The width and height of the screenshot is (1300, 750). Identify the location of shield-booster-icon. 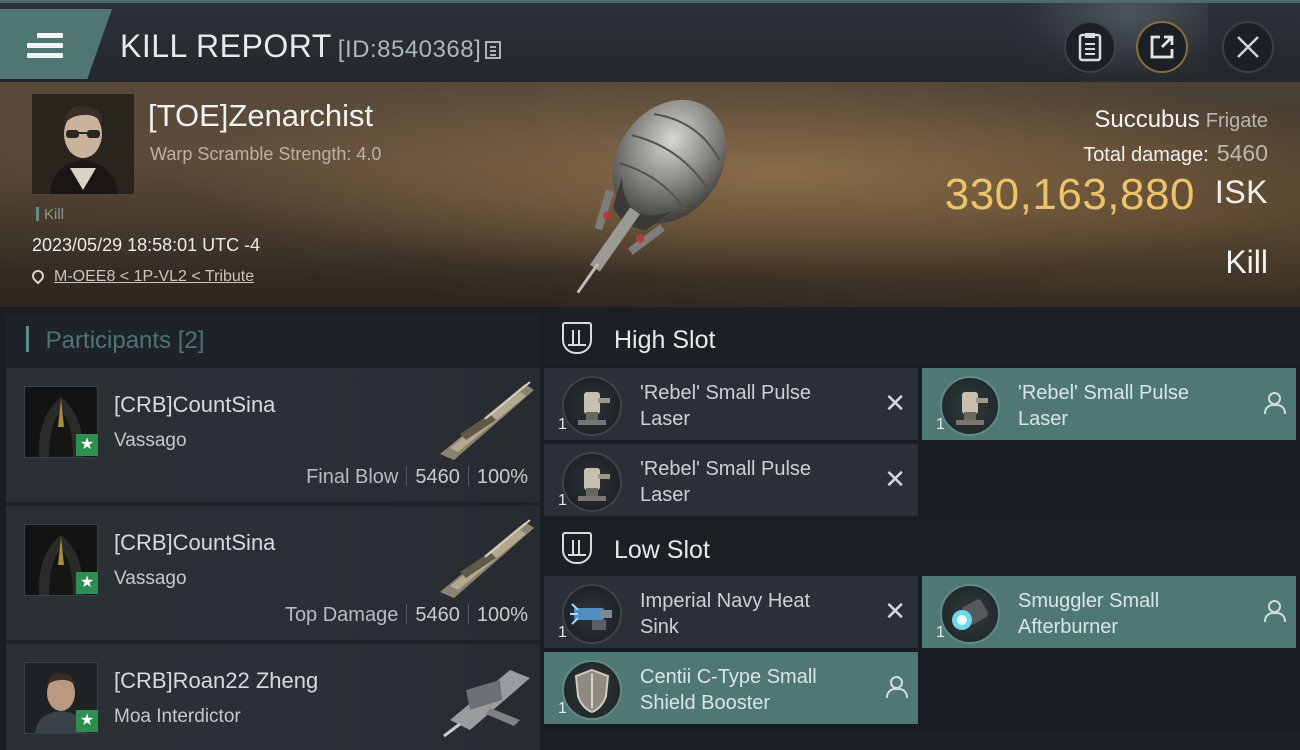
(592, 690).